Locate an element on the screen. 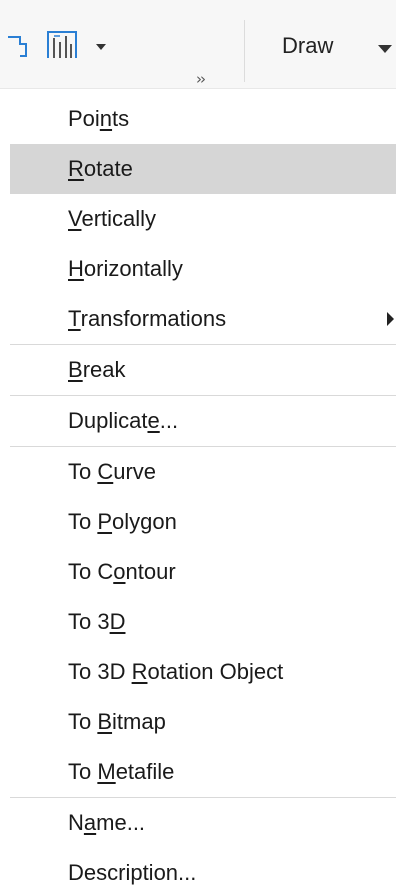  menu-item-to-polygon: To Polygon is located at coordinates (203, 522).